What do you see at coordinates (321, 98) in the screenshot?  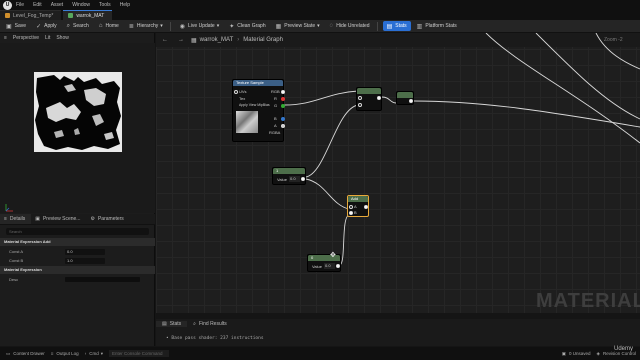 I see `wire-rgb-to-multiply` at bounding box center [321, 98].